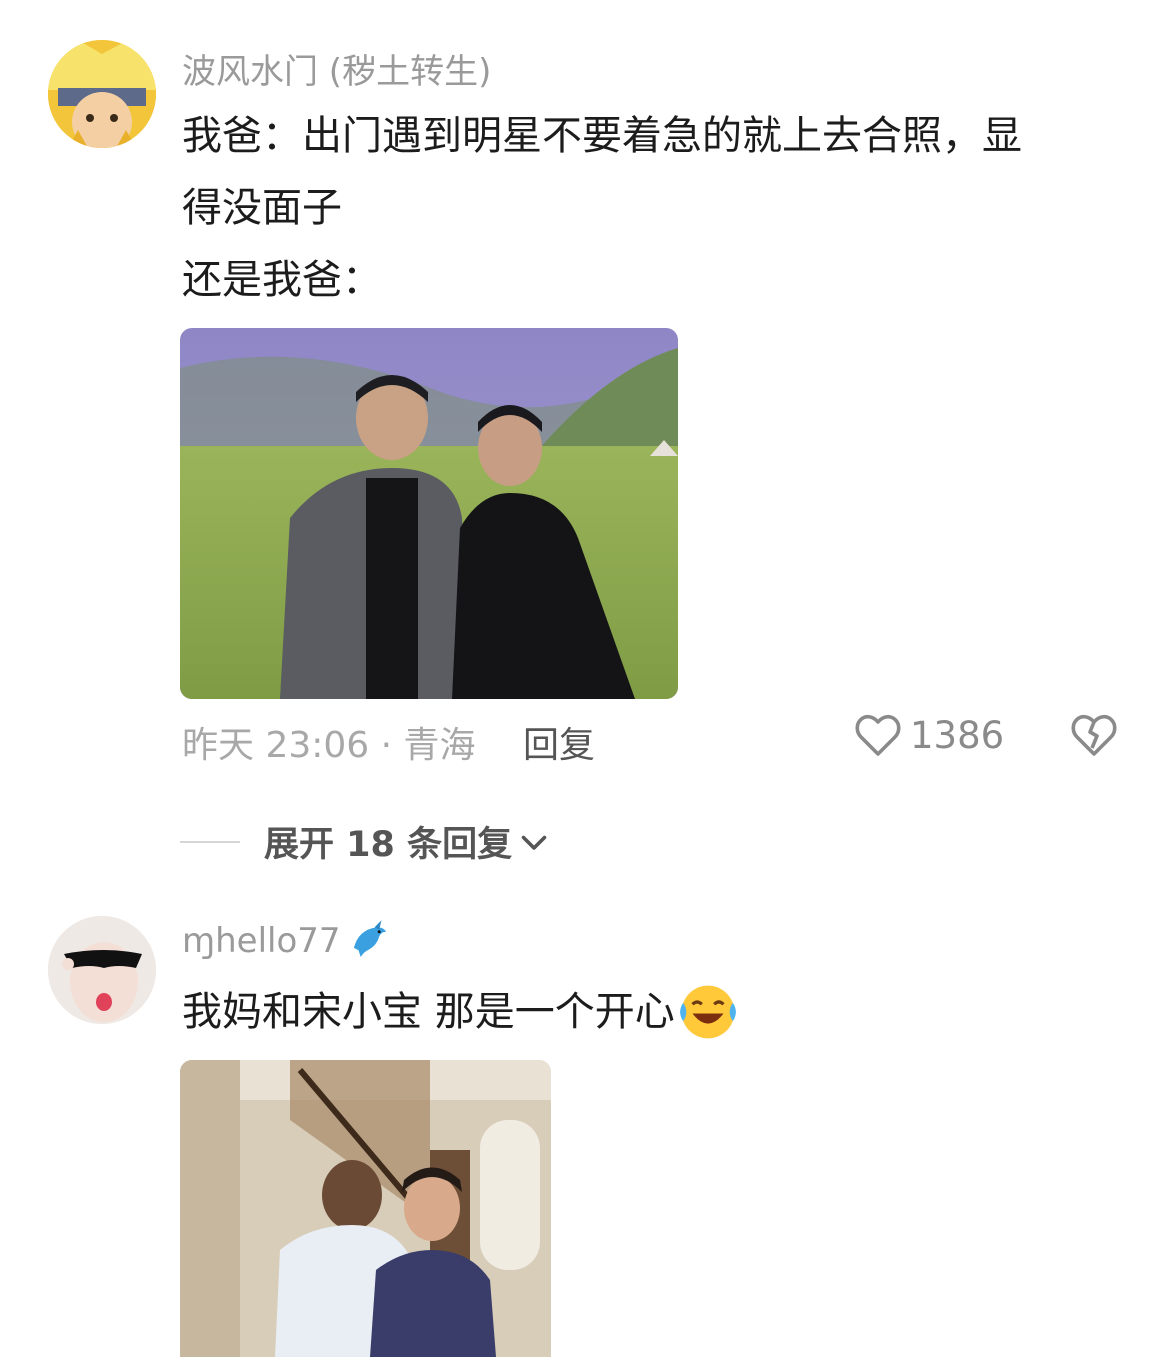 This screenshot has width=1170, height=1357. What do you see at coordinates (282, 280) in the screenshot?
I see `comment-text-line: 还是我爸：` at bounding box center [282, 280].